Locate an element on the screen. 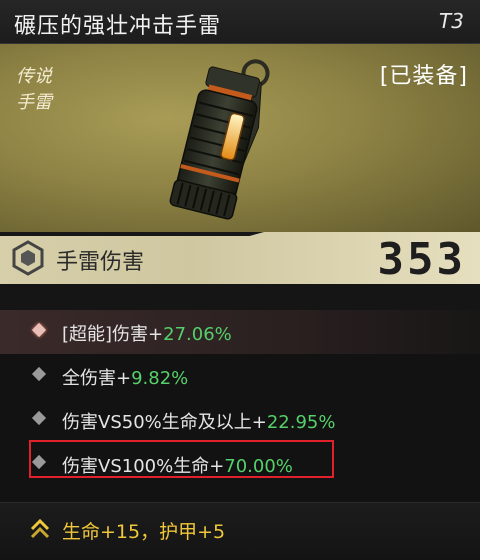 This screenshot has width=480, height=560. set-bonus-row: 生命+15，护甲+5 is located at coordinates (240, 531).